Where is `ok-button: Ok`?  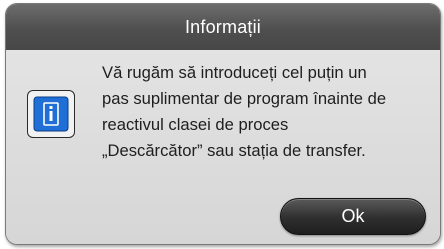 ok-button: Ok is located at coordinates (353, 216).